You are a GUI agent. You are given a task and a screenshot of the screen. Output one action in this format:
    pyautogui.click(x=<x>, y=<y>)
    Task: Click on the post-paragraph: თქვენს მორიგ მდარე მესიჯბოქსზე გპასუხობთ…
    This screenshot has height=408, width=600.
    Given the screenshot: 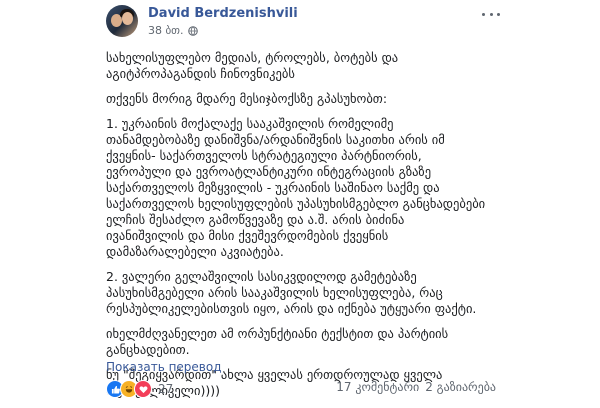 What is the action you would take?
    pyautogui.click(x=247, y=98)
    